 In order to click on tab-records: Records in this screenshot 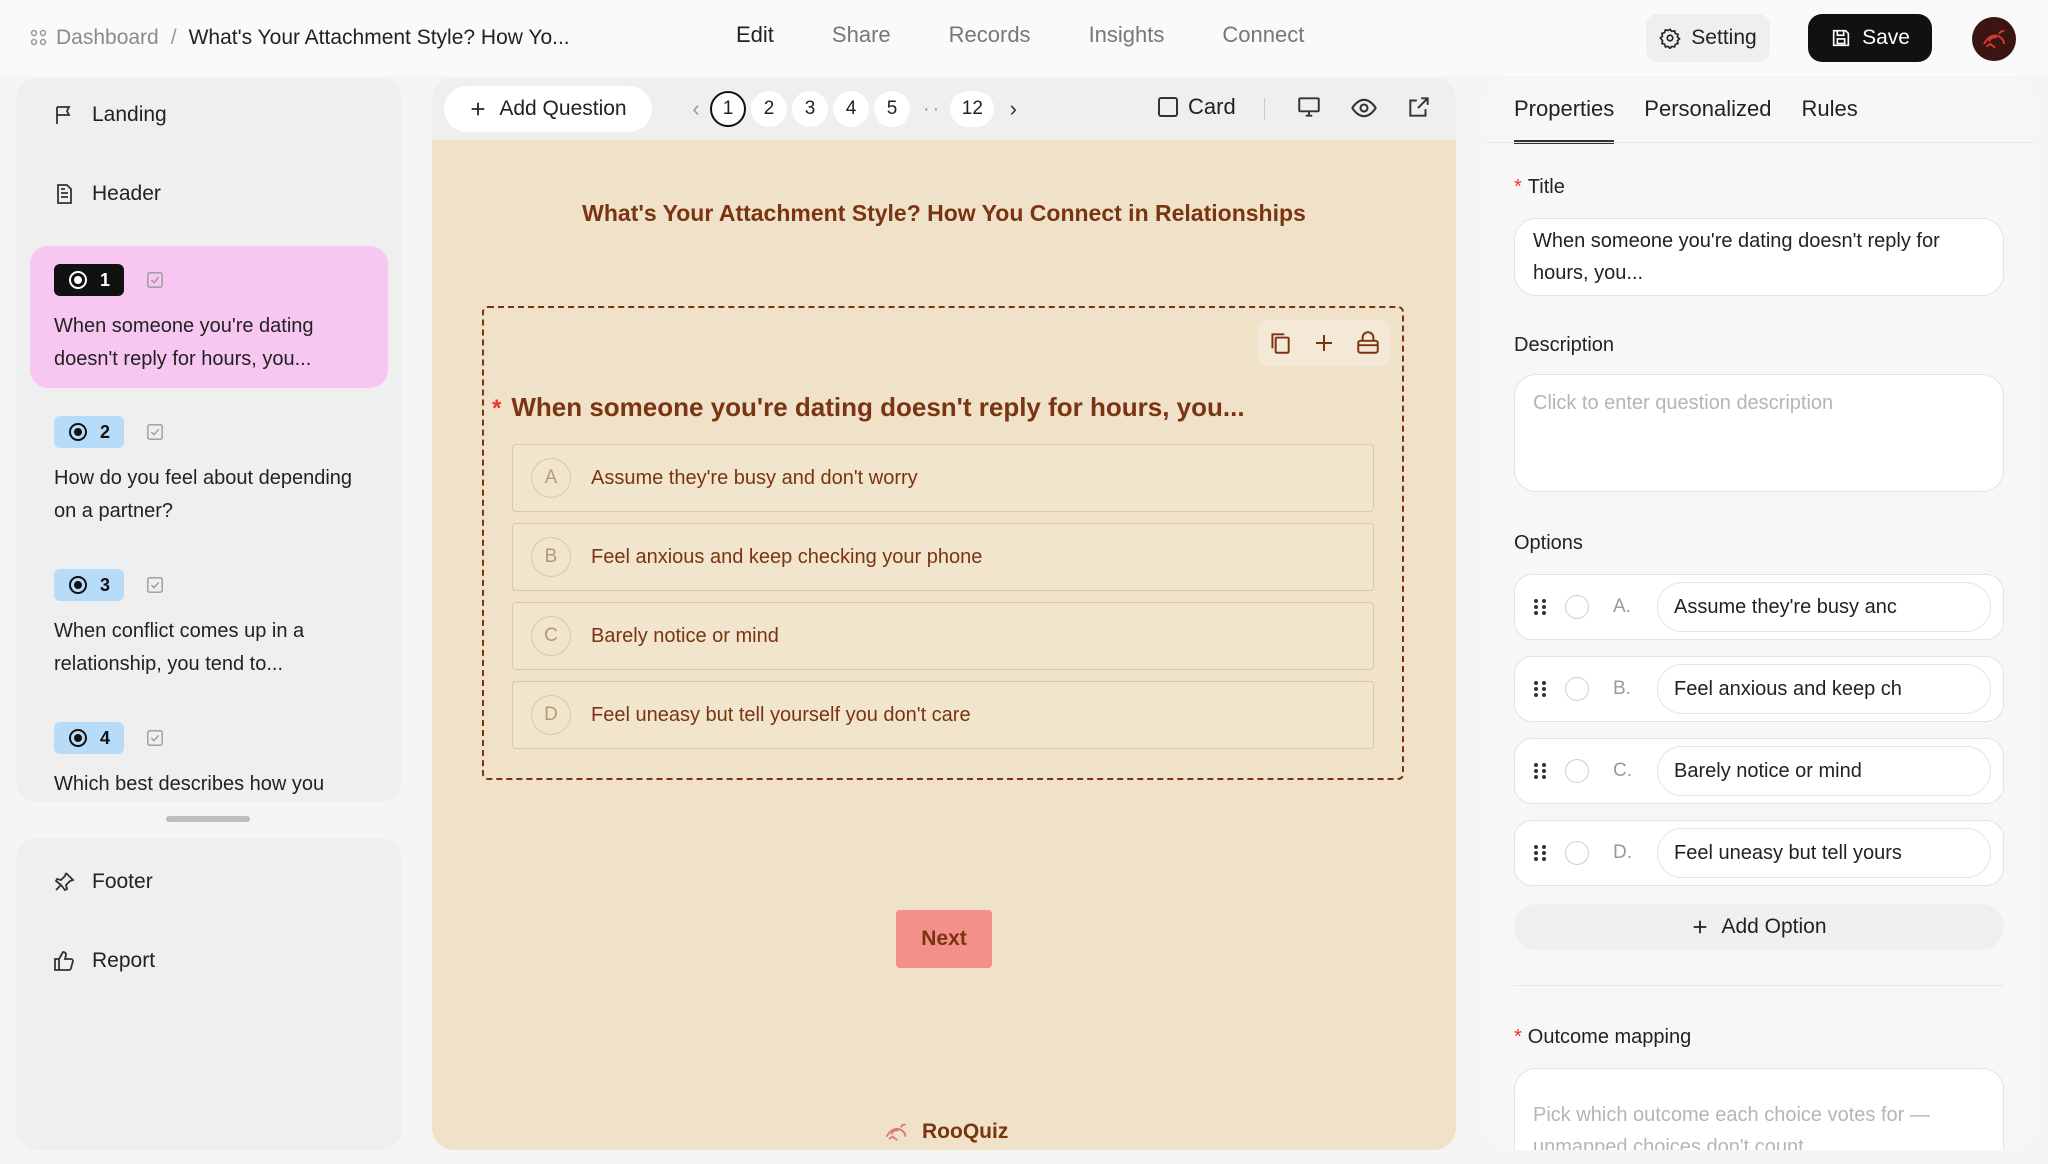, I will do `click(990, 35)`.